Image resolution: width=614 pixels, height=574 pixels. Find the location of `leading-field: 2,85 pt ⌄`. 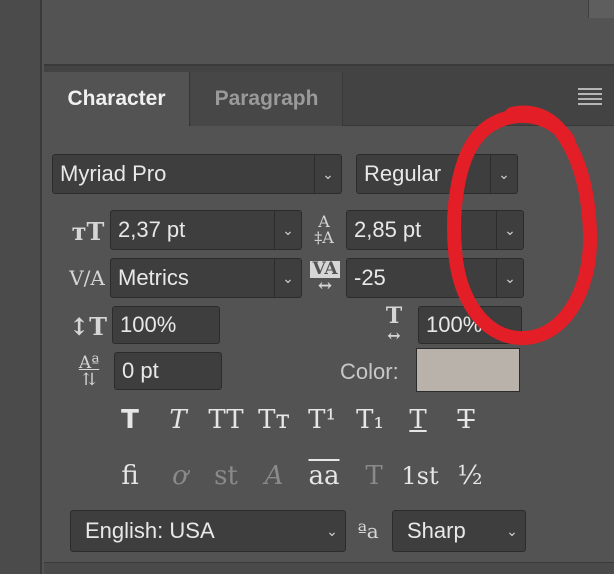

leading-field: 2,85 pt ⌄ is located at coordinates (435, 230).